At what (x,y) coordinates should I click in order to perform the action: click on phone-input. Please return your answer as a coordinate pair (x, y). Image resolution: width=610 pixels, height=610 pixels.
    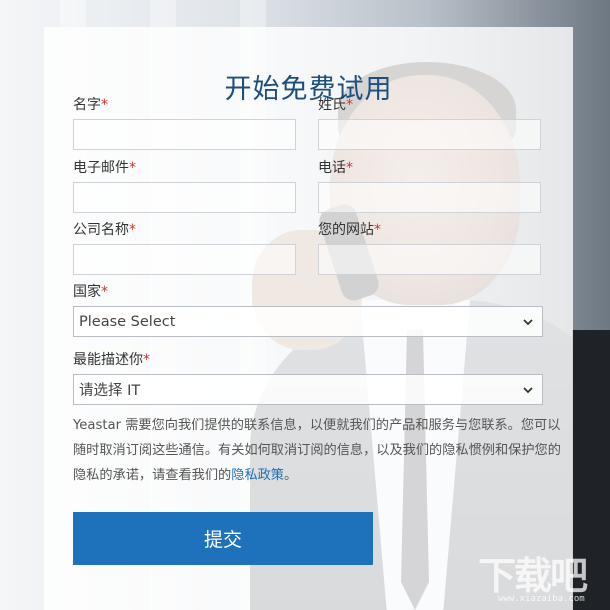
    Looking at the image, I should click on (429, 197).